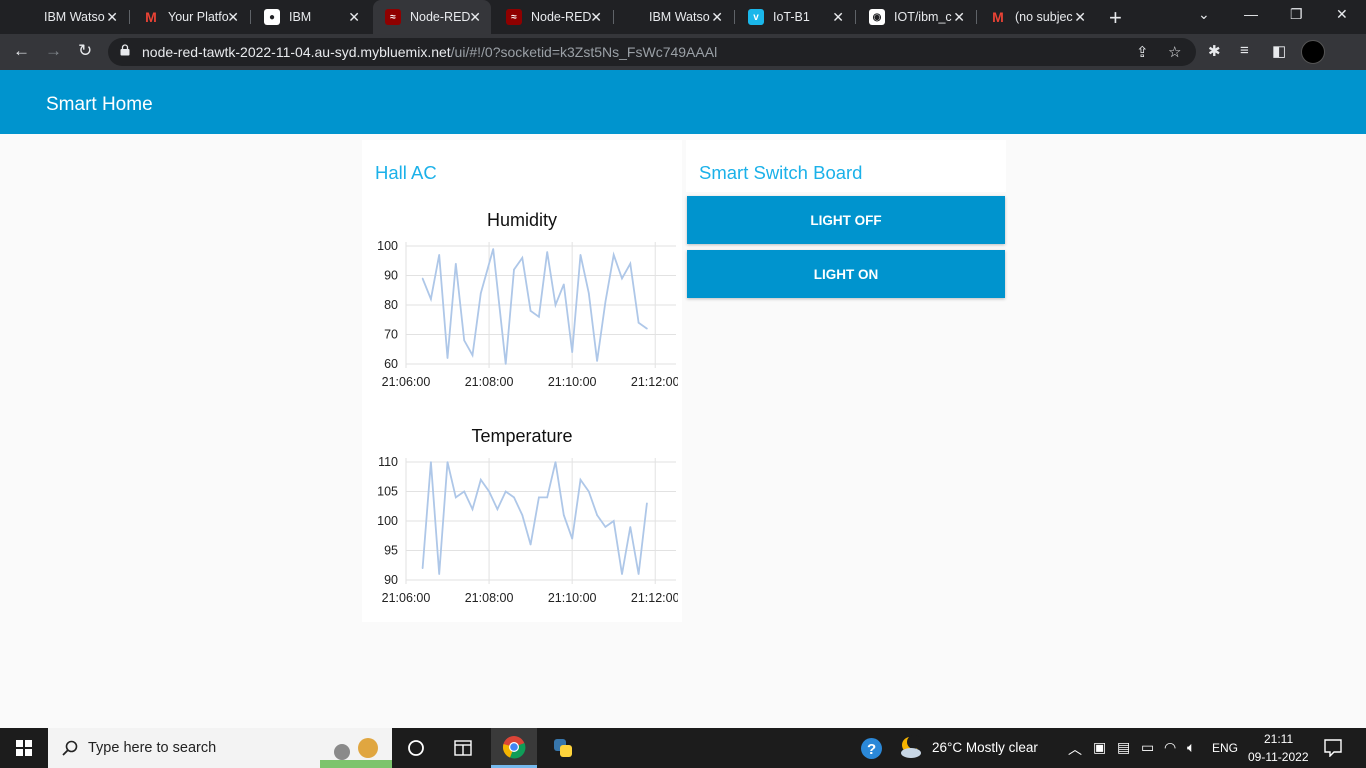  What do you see at coordinates (1225, 748) in the screenshot?
I see `language-indicator: ENG` at bounding box center [1225, 748].